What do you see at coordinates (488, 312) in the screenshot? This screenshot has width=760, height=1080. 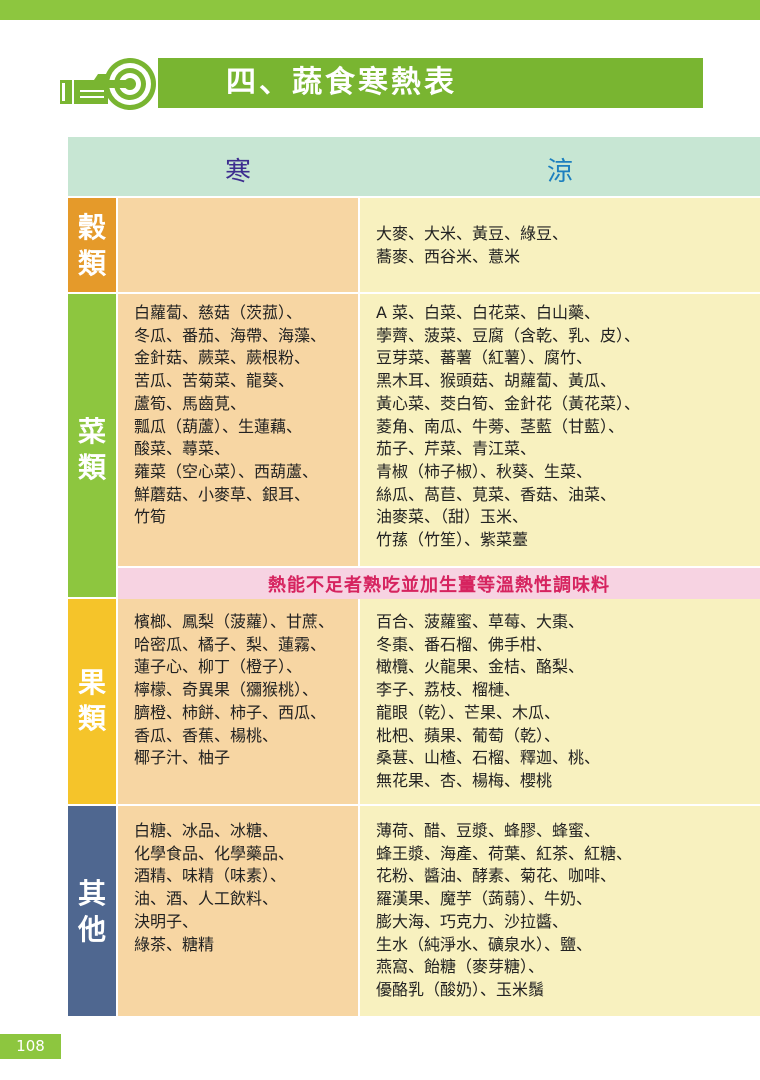 I see `vegetables-cool-line-1: A 菜、白菜、白花菜、白山藥、` at bounding box center [488, 312].